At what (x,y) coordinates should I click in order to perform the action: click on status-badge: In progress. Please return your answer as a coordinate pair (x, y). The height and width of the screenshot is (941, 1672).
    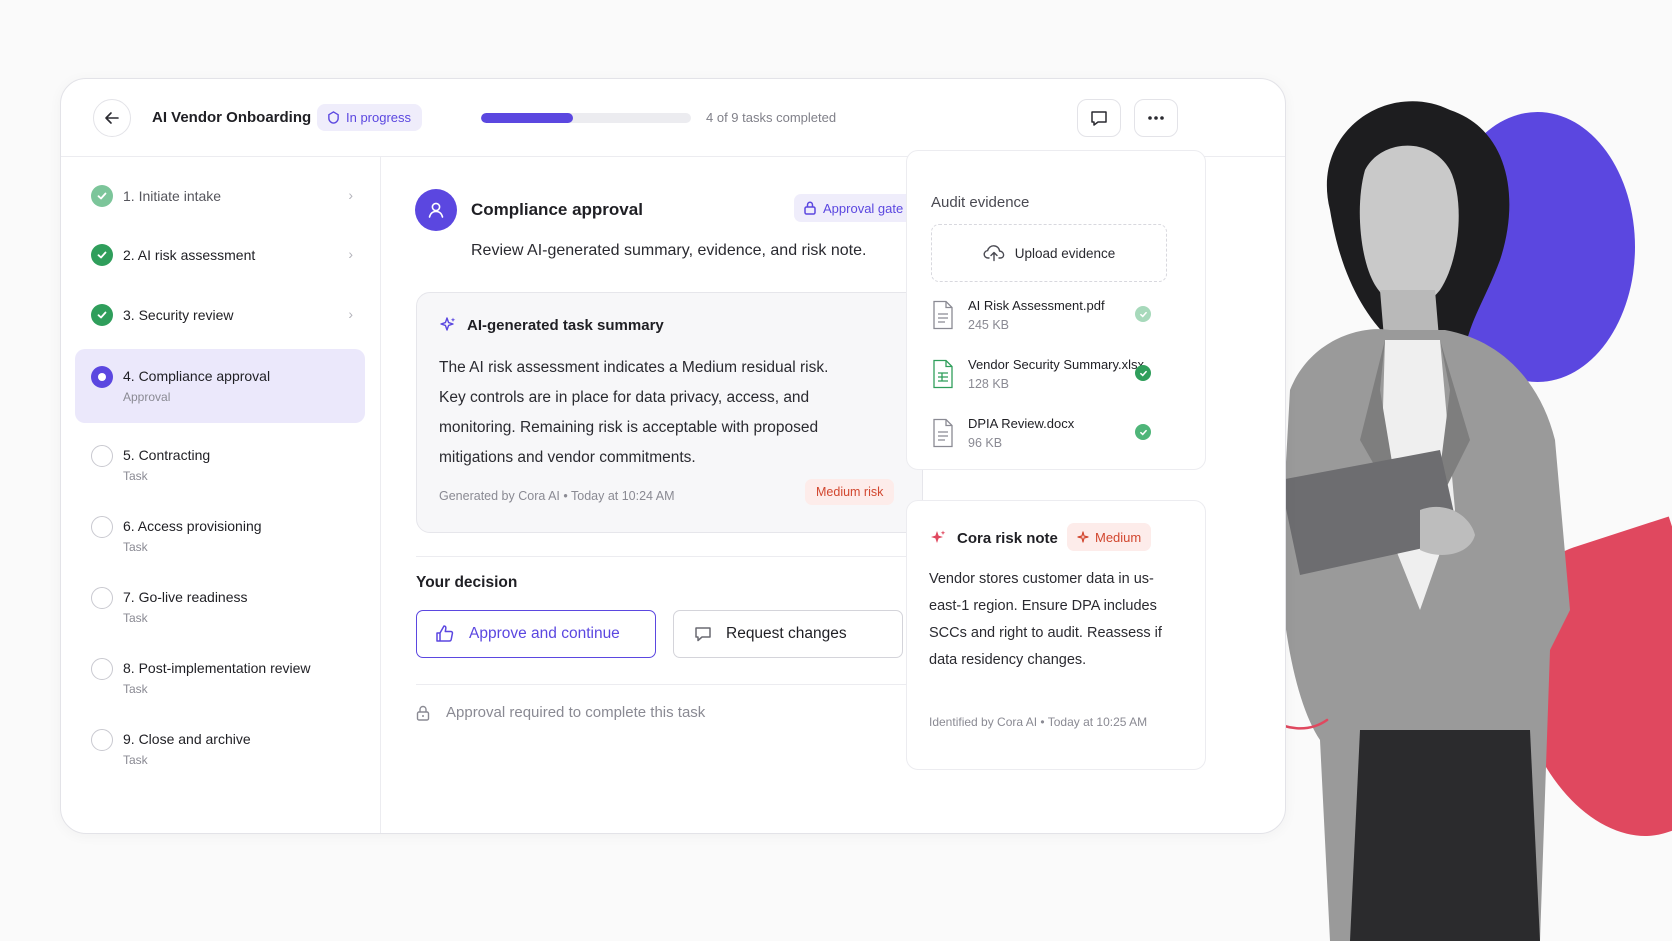
    Looking at the image, I should click on (370, 117).